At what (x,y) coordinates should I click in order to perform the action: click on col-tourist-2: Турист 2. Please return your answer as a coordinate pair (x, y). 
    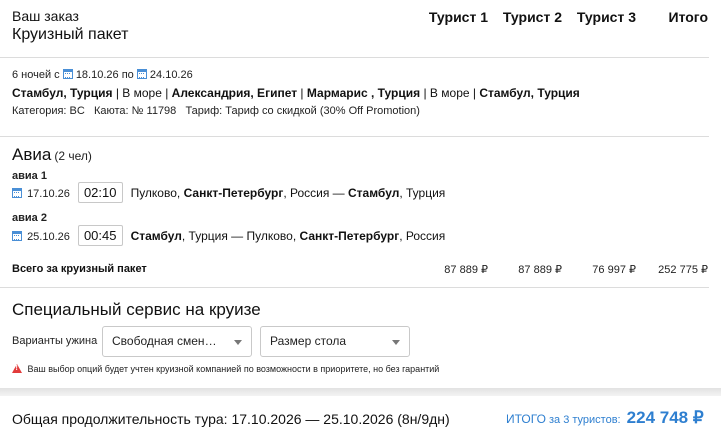
    Looking at the image, I should click on (532, 17).